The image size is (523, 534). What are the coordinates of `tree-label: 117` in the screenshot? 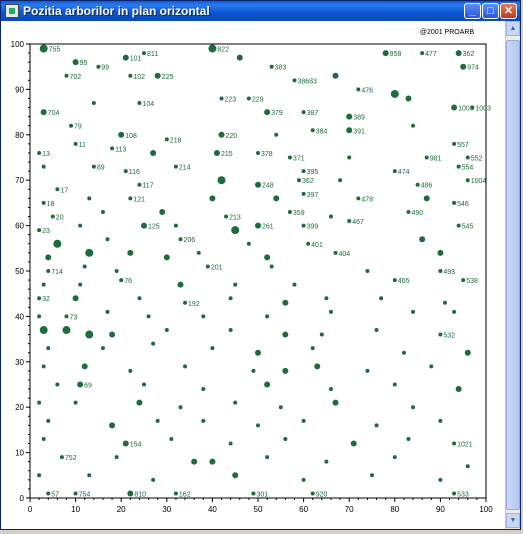 It's located at (147, 186).